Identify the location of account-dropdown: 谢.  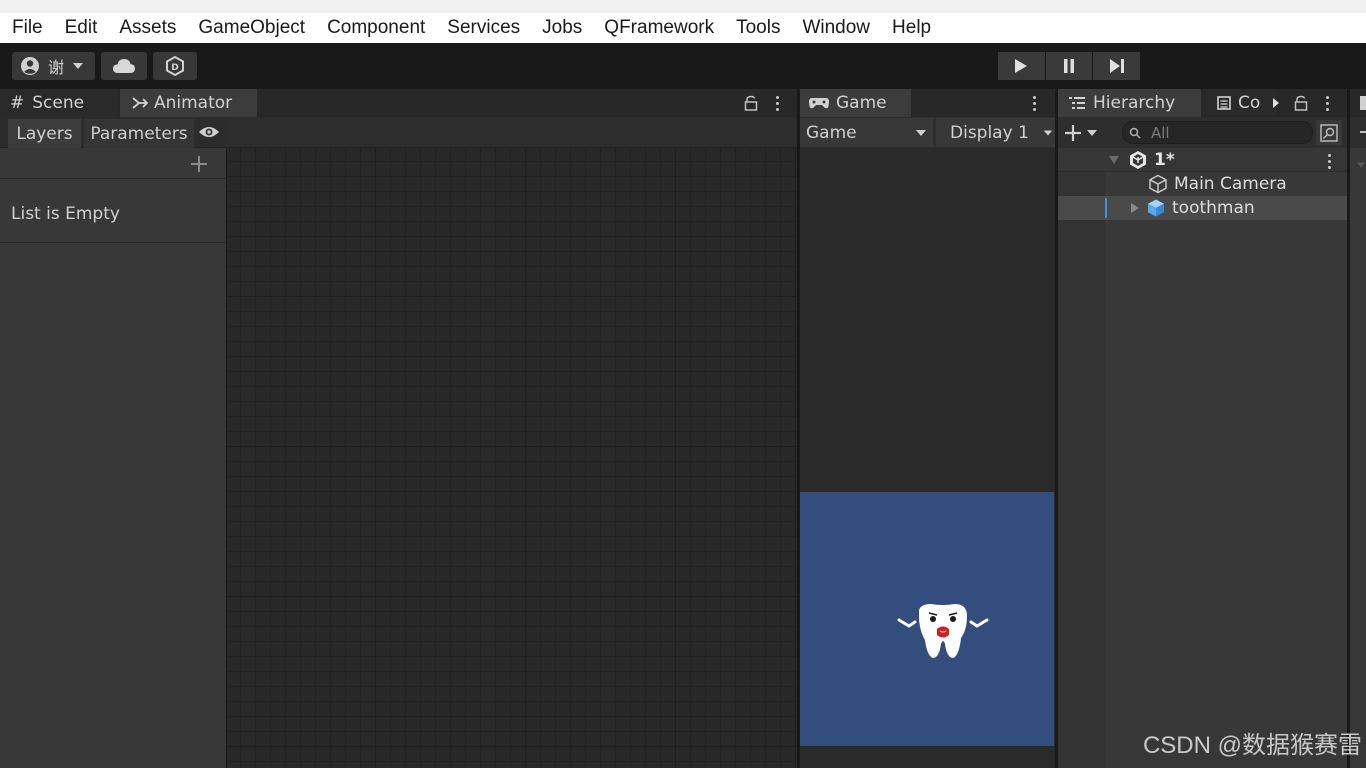
(53, 66).